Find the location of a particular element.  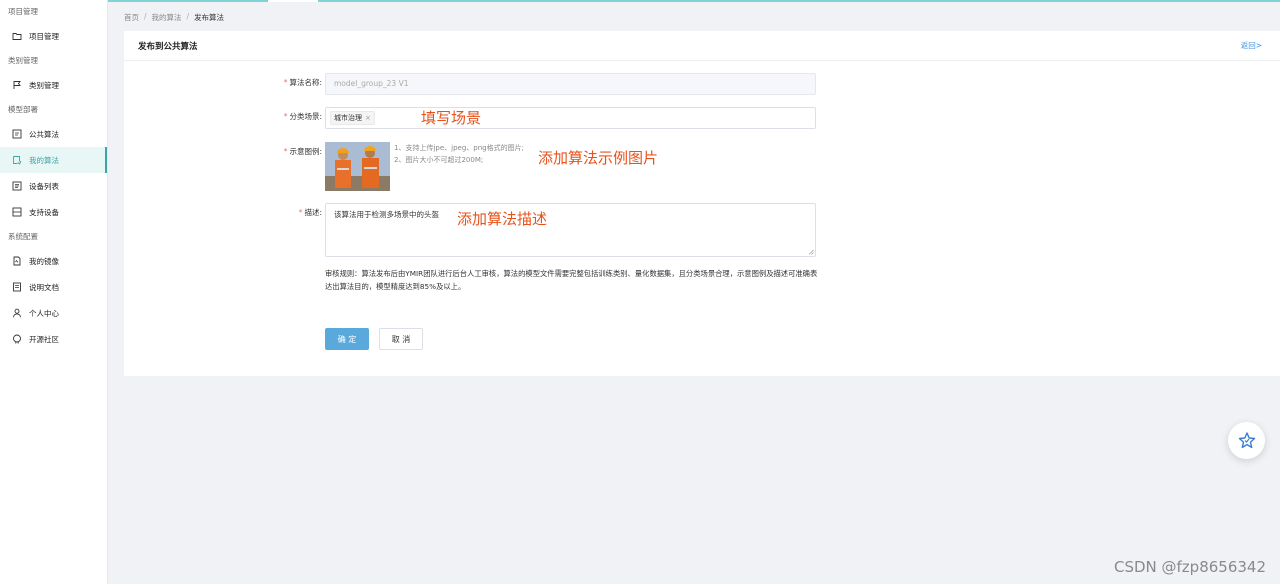

user-icon is located at coordinates (17, 313).